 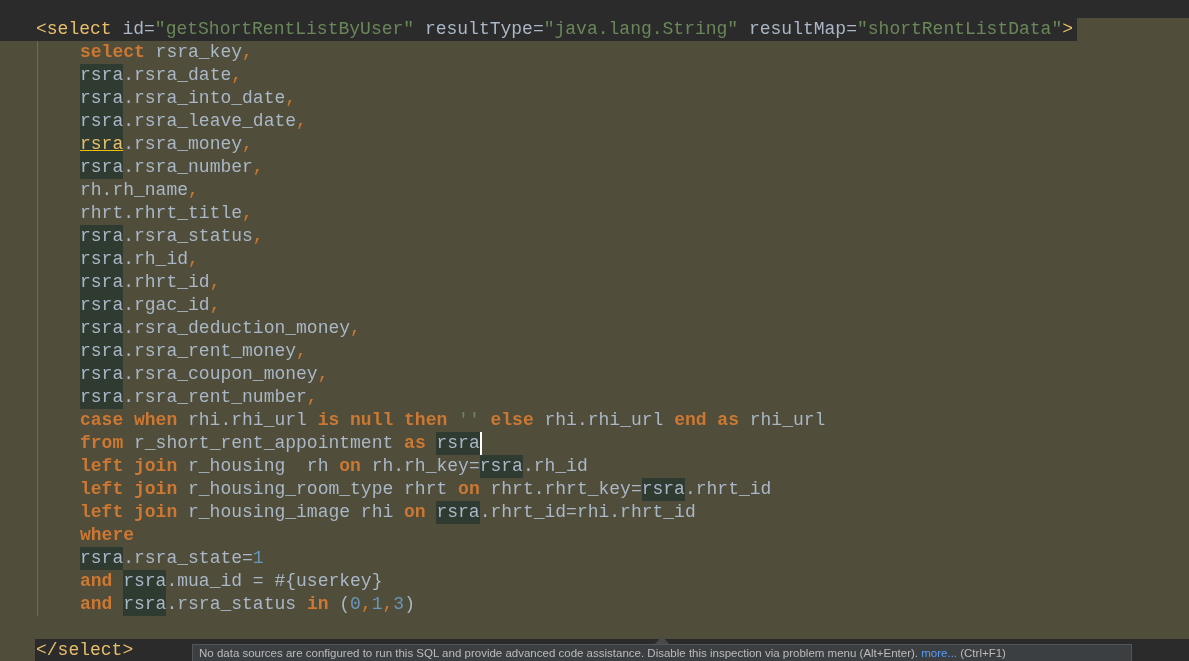 I want to click on code-line: rsra.rsra_number,, so click(x=172, y=167).